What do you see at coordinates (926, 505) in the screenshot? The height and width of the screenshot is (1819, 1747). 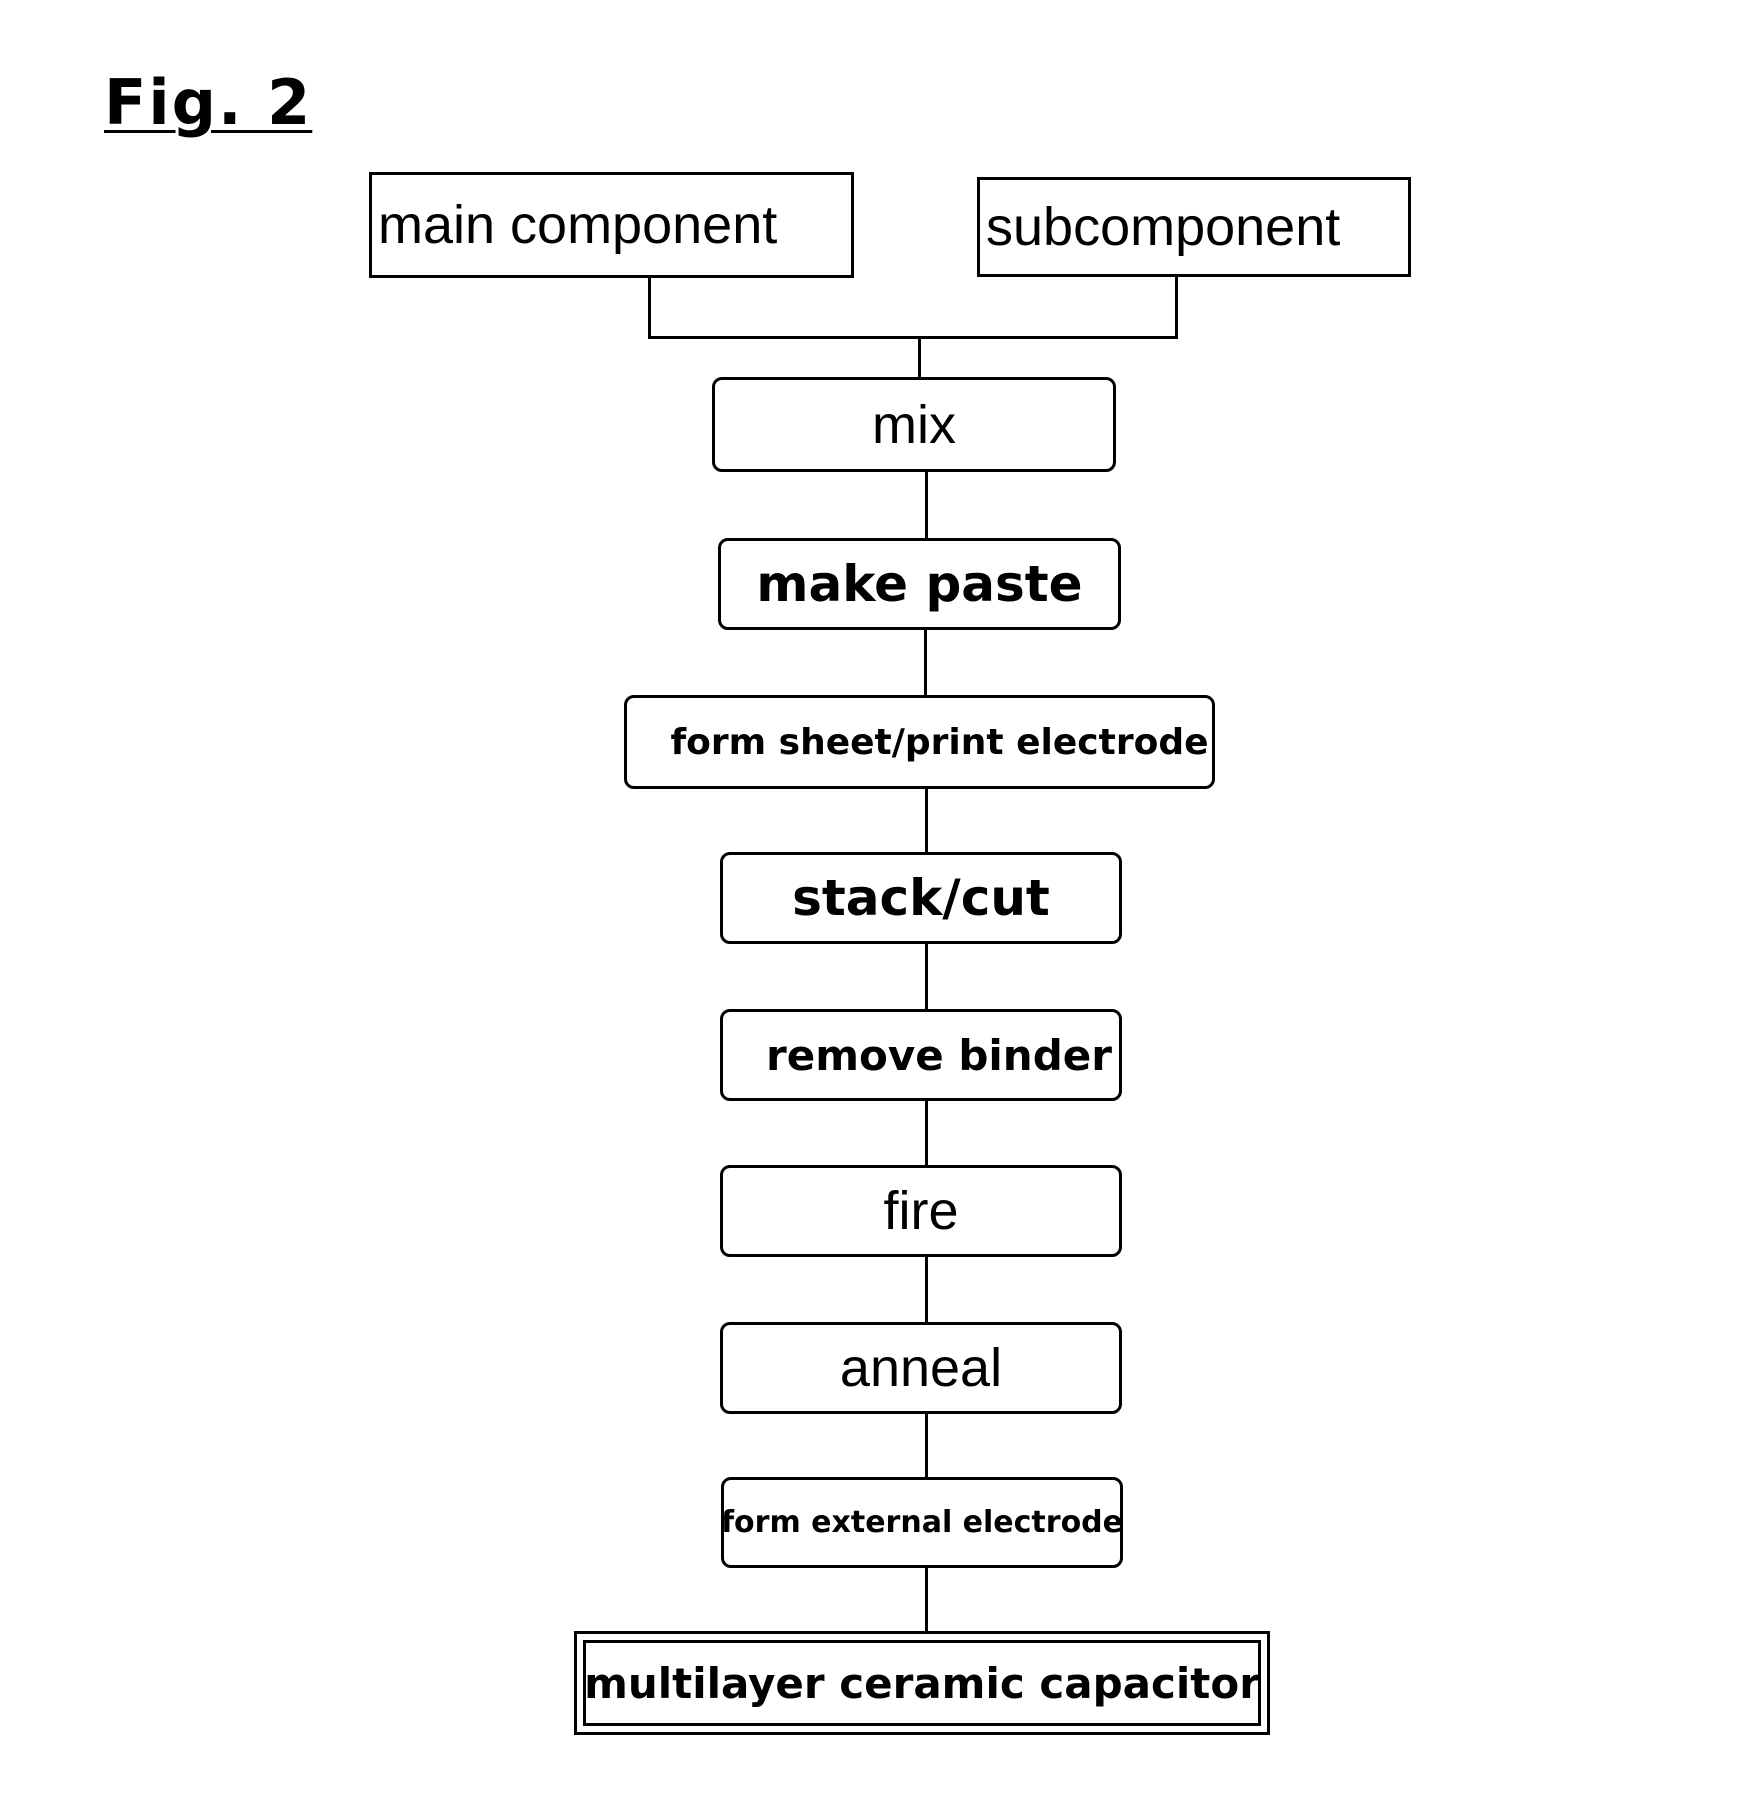 I see `connector-mix-paste` at bounding box center [926, 505].